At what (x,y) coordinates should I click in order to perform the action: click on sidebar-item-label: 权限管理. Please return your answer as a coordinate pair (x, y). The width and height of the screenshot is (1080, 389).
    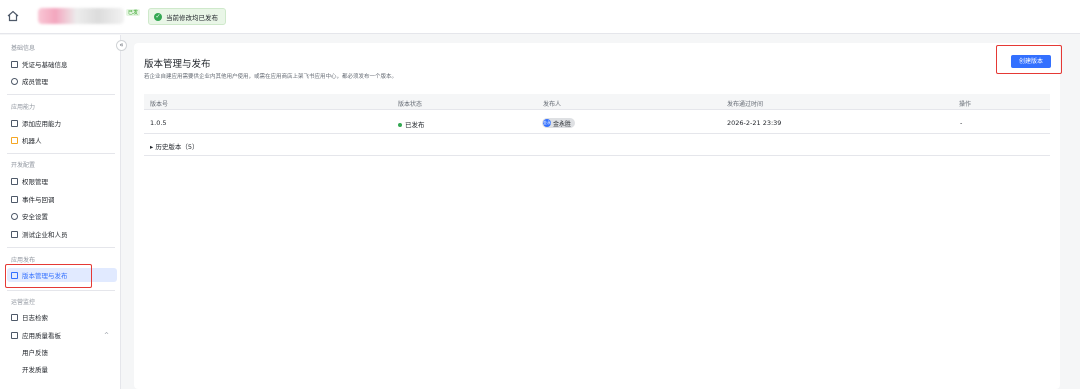
    Looking at the image, I should click on (35, 182).